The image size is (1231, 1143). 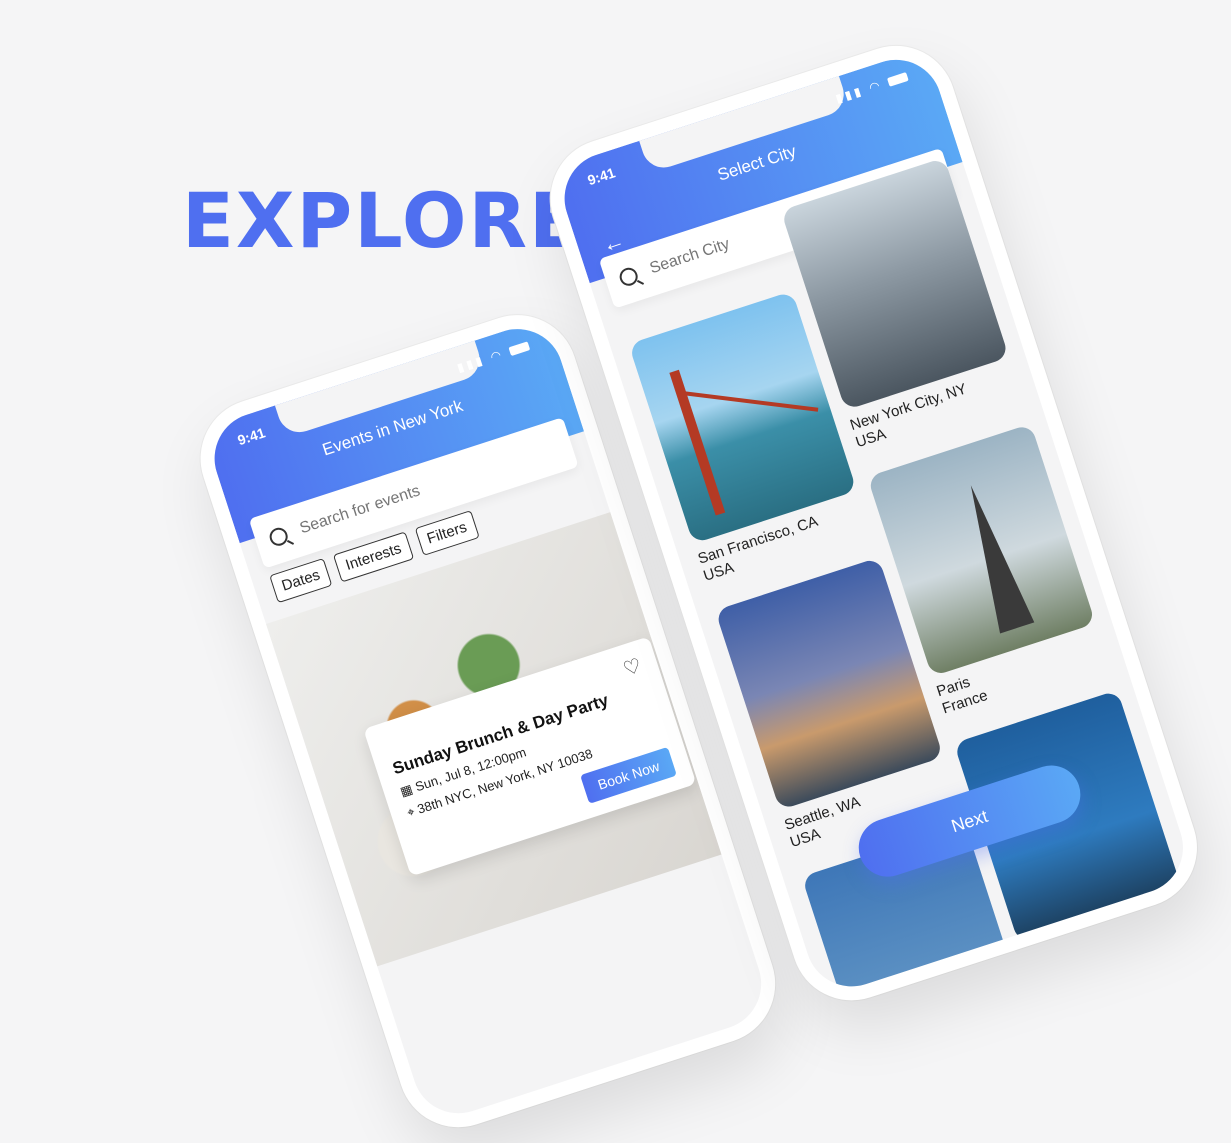 I want to click on heart-icon: ♡, so click(x=632, y=667).